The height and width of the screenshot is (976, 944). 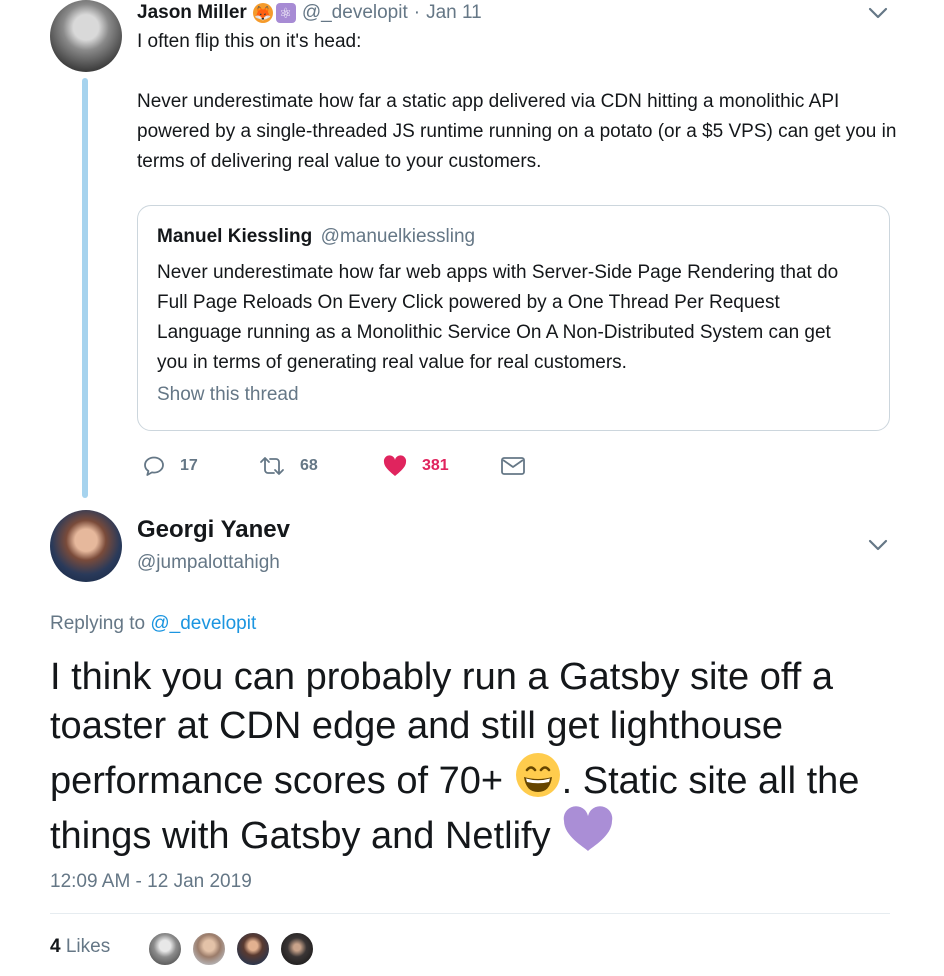 I want to click on direct-message-button, so click(x=513, y=466).